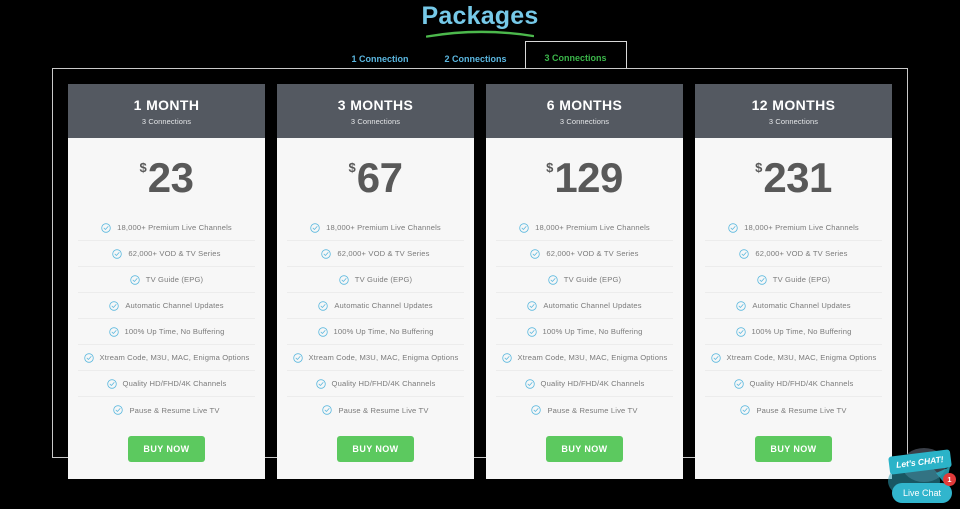  What do you see at coordinates (480, 16) in the screenshot?
I see `page-title: Packages` at bounding box center [480, 16].